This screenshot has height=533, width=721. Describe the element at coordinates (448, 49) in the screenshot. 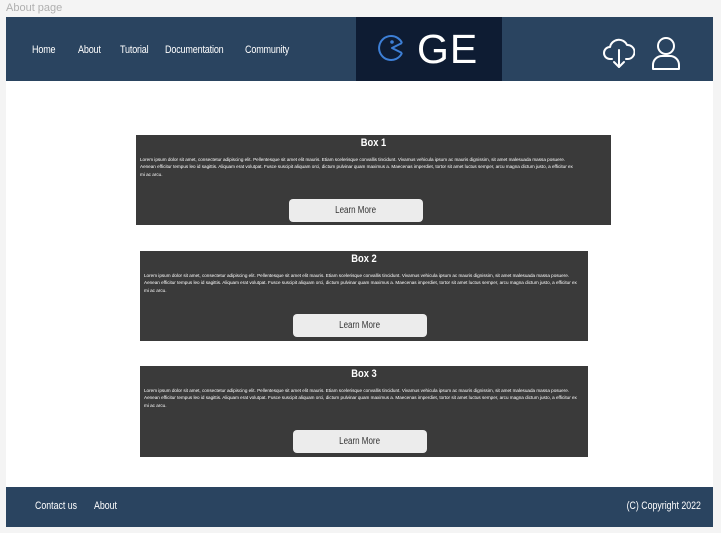

I see `logo-text: GE` at that location.